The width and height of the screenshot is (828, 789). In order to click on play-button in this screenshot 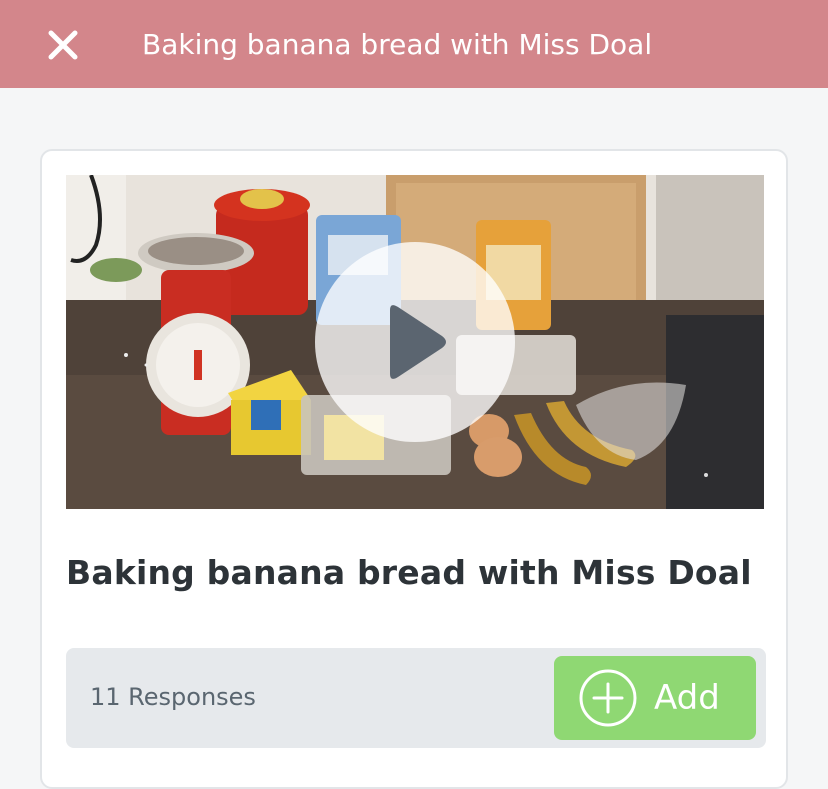, I will do `click(415, 342)`.